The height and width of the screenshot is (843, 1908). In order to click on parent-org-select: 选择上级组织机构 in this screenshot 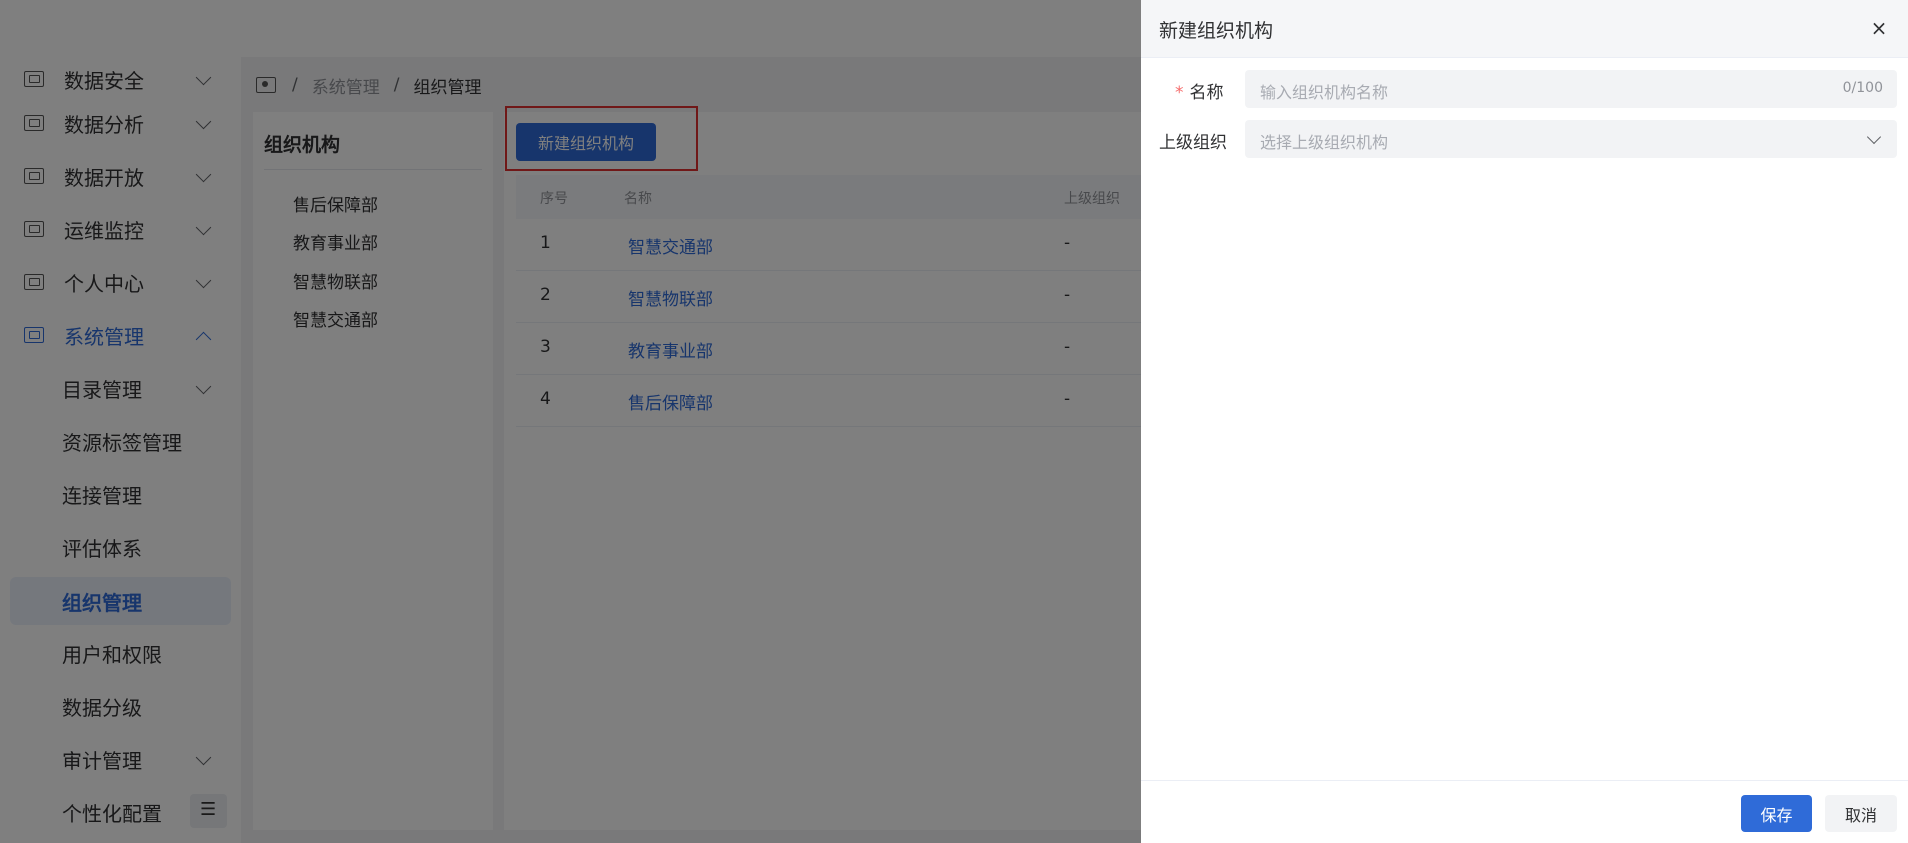, I will do `click(1571, 139)`.